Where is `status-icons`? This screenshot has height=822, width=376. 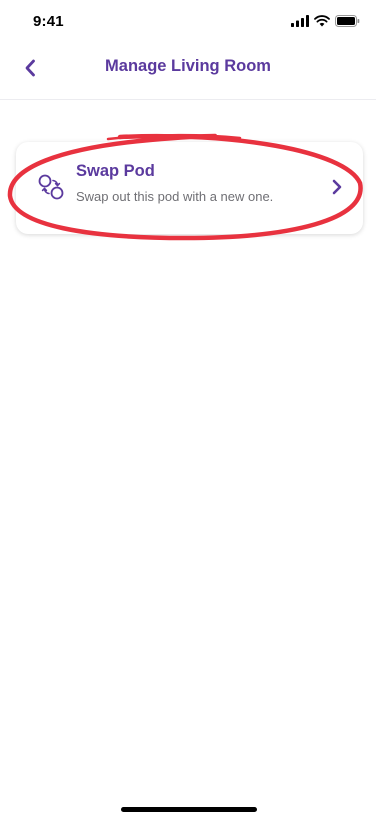 status-icons is located at coordinates (325, 21).